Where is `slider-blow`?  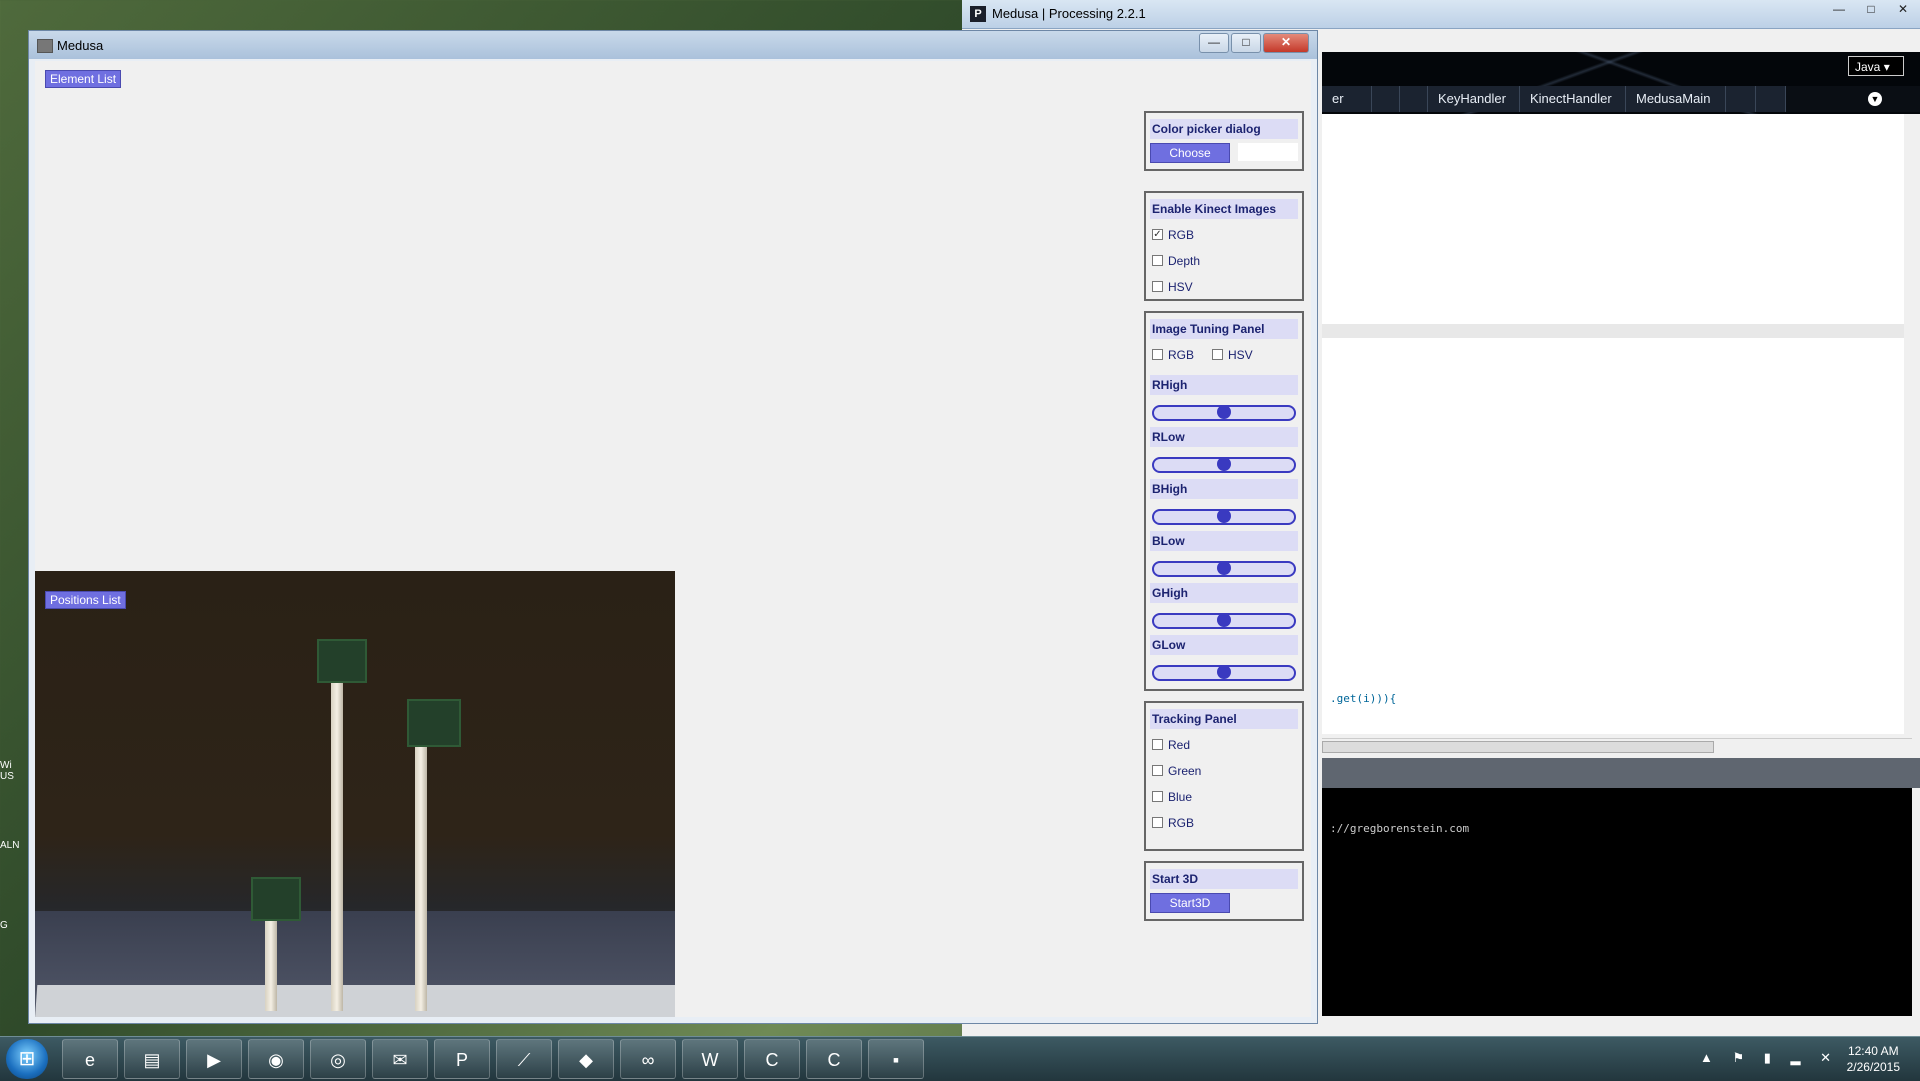 slider-blow is located at coordinates (1224, 568).